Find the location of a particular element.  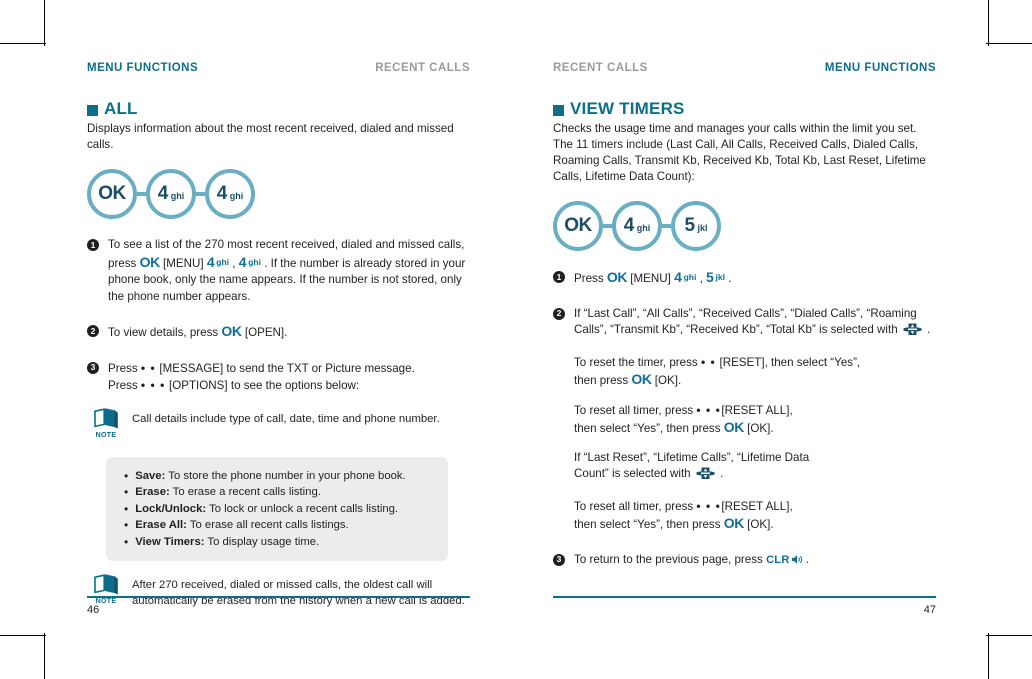

running-head-left-title: MENU FUNCTIONS is located at coordinates (143, 68).